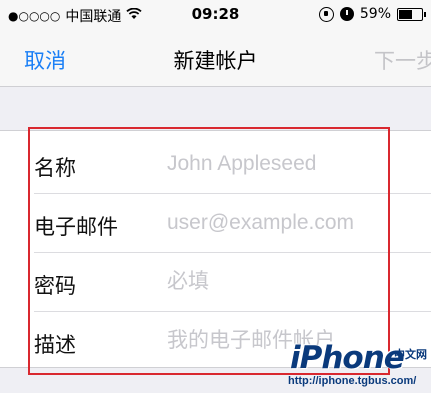  Describe the element at coordinates (215, 16) in the screenshot. I see `status-bar: ●○○○○ 中国联通 09:28 59%` at that location.